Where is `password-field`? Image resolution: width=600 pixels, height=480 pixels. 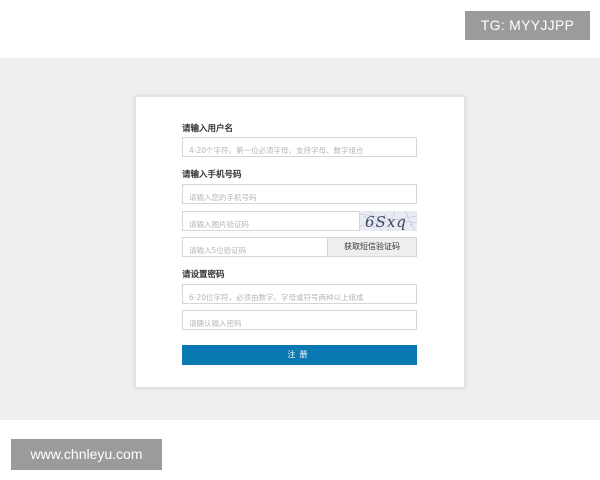 password-field is located at coordinates (299, 295).